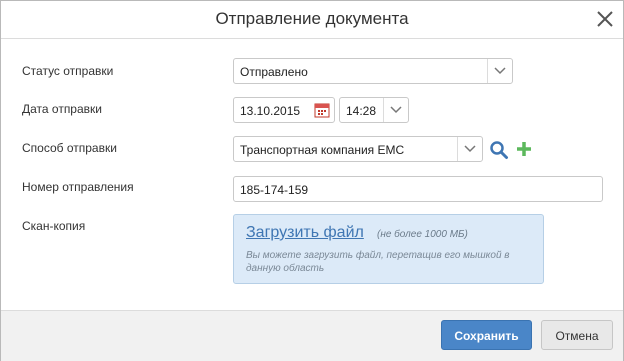 This screenshot has height=361, width=624. I want to click on close-icon, so click(605, 19).